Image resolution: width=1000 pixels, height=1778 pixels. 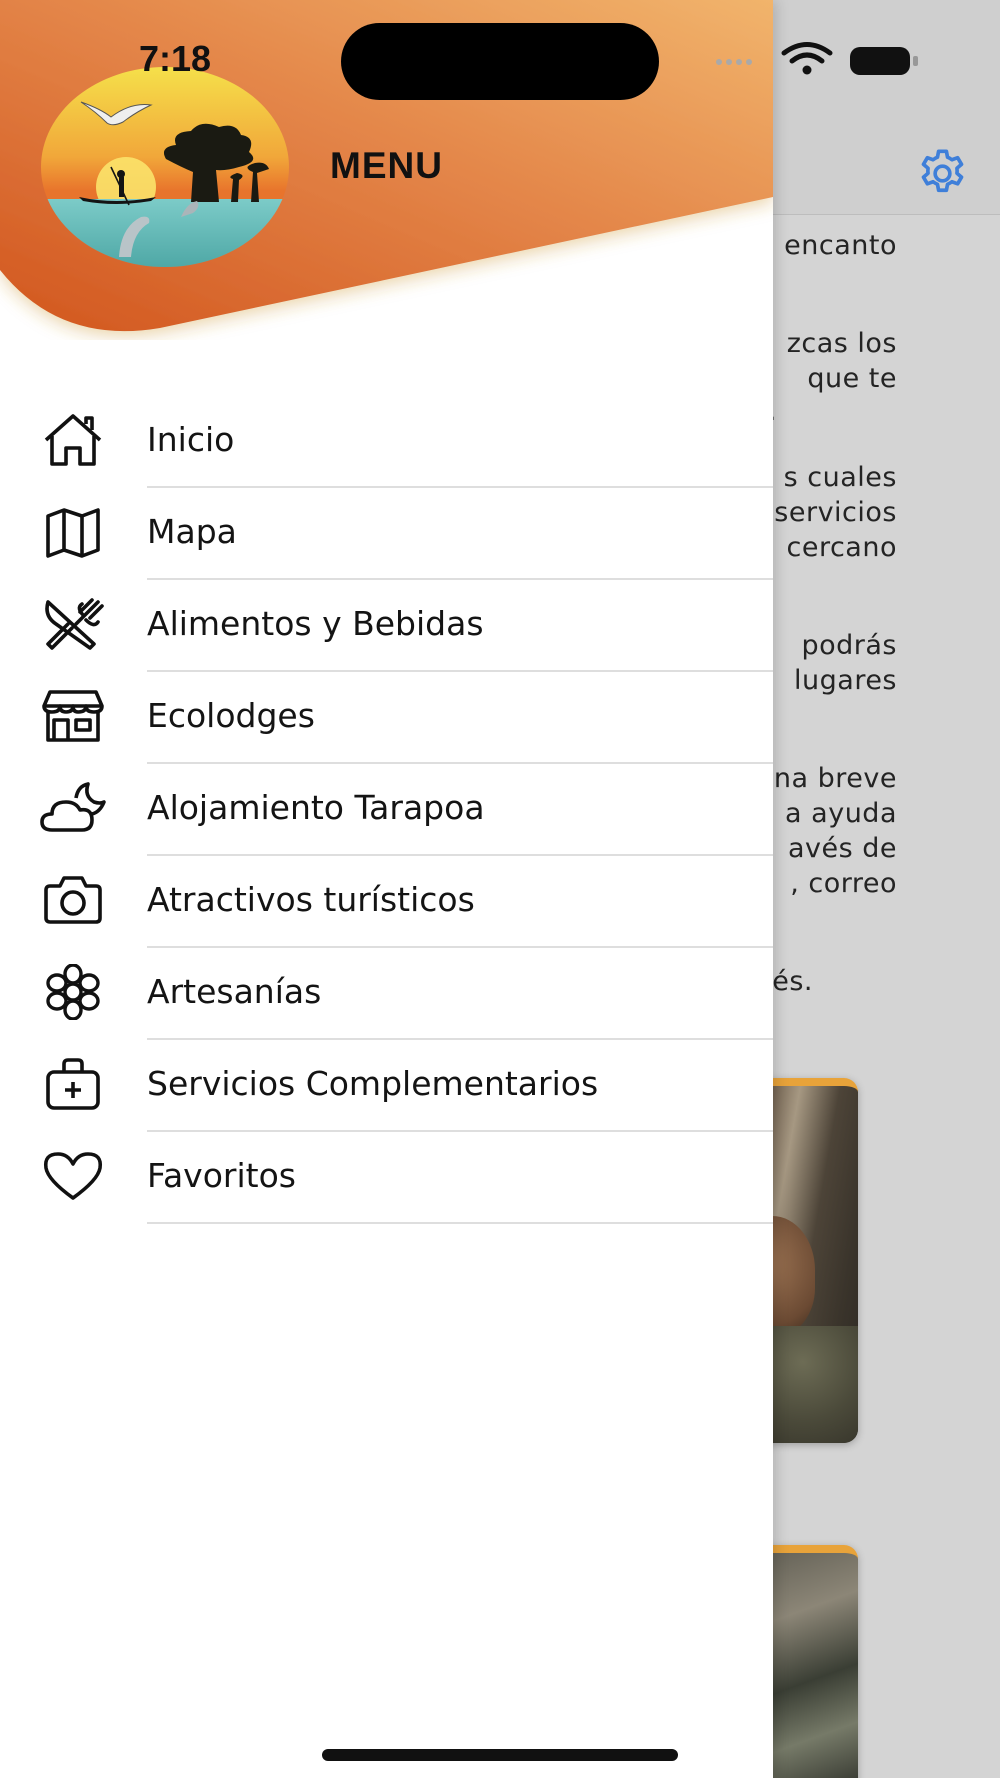 What do you see at coordinates (843, 883) in the screenshot?
I see `background-text-line: , correo` at bounding box center [843, 883].